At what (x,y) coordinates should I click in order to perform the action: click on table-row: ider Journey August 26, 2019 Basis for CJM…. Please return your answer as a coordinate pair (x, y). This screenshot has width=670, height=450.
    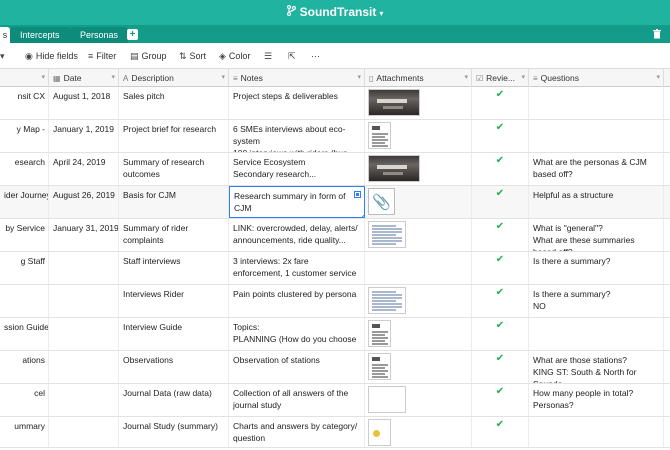
    Looking at the image, I should click on (335, 202).